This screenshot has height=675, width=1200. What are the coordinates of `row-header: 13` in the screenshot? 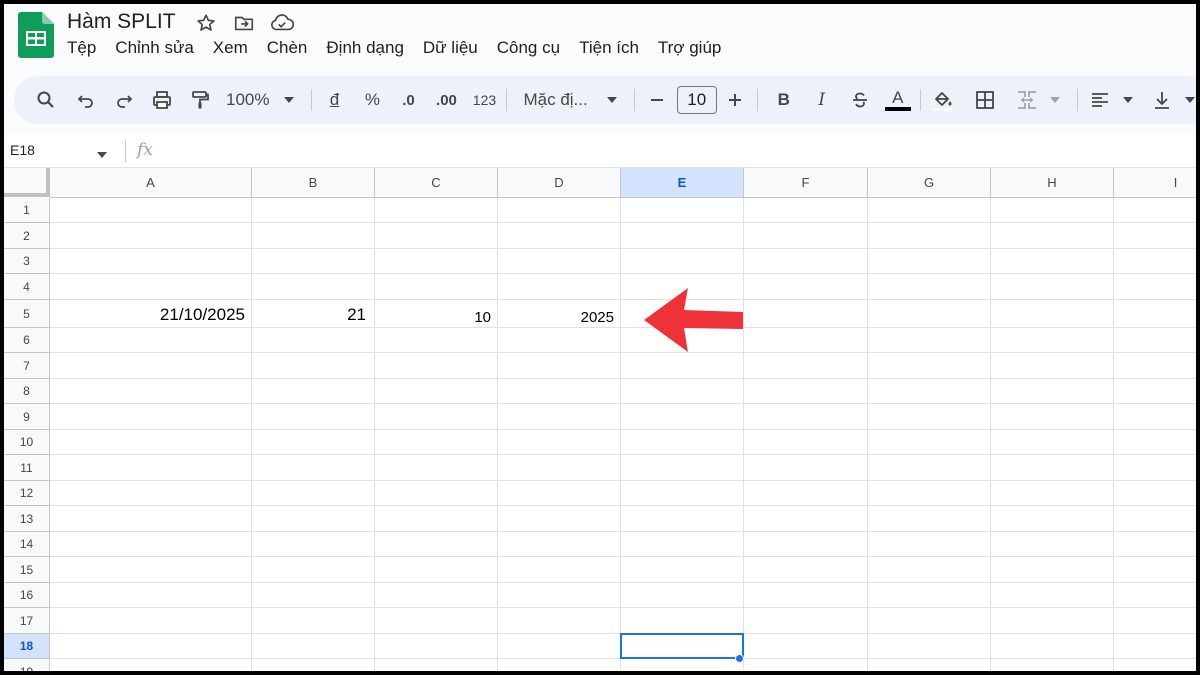 It's located at (27, 519).